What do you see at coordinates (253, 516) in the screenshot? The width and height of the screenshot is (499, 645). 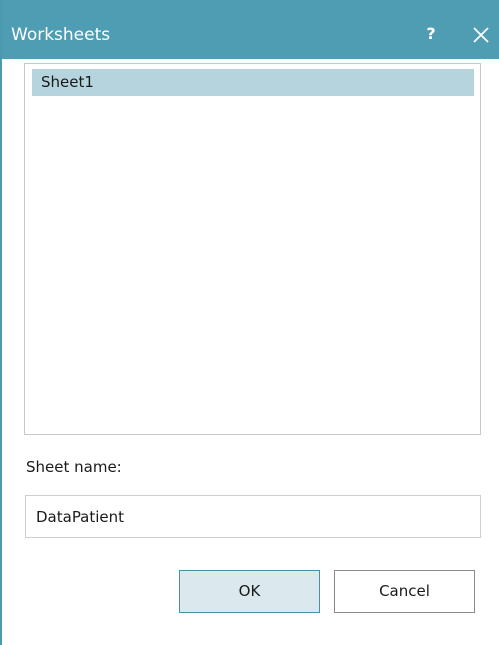 I see `sheet-name-input` at bounding box center [253, 516].